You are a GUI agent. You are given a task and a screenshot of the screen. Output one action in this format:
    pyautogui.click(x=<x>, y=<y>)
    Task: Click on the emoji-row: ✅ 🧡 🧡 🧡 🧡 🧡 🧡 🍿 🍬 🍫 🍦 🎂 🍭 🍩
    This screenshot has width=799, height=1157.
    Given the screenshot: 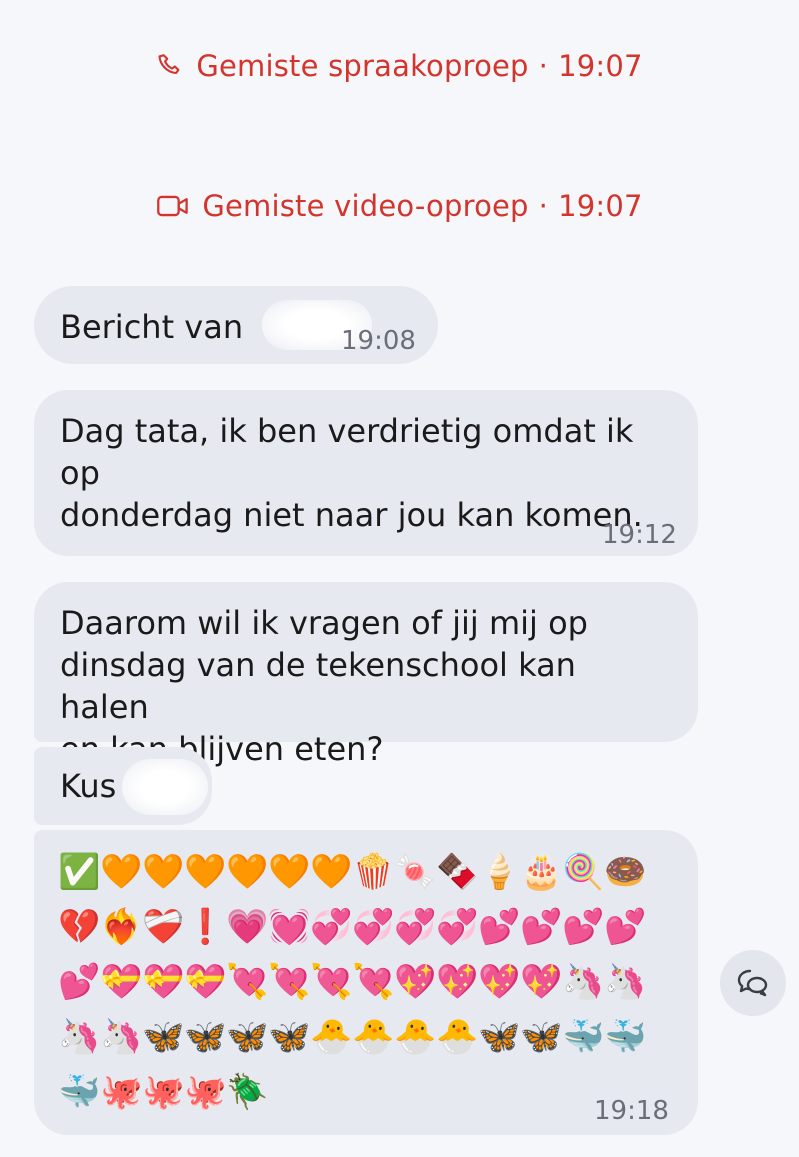 What is the action you would take?
    pyautogui.click(x=358, y=871)
    